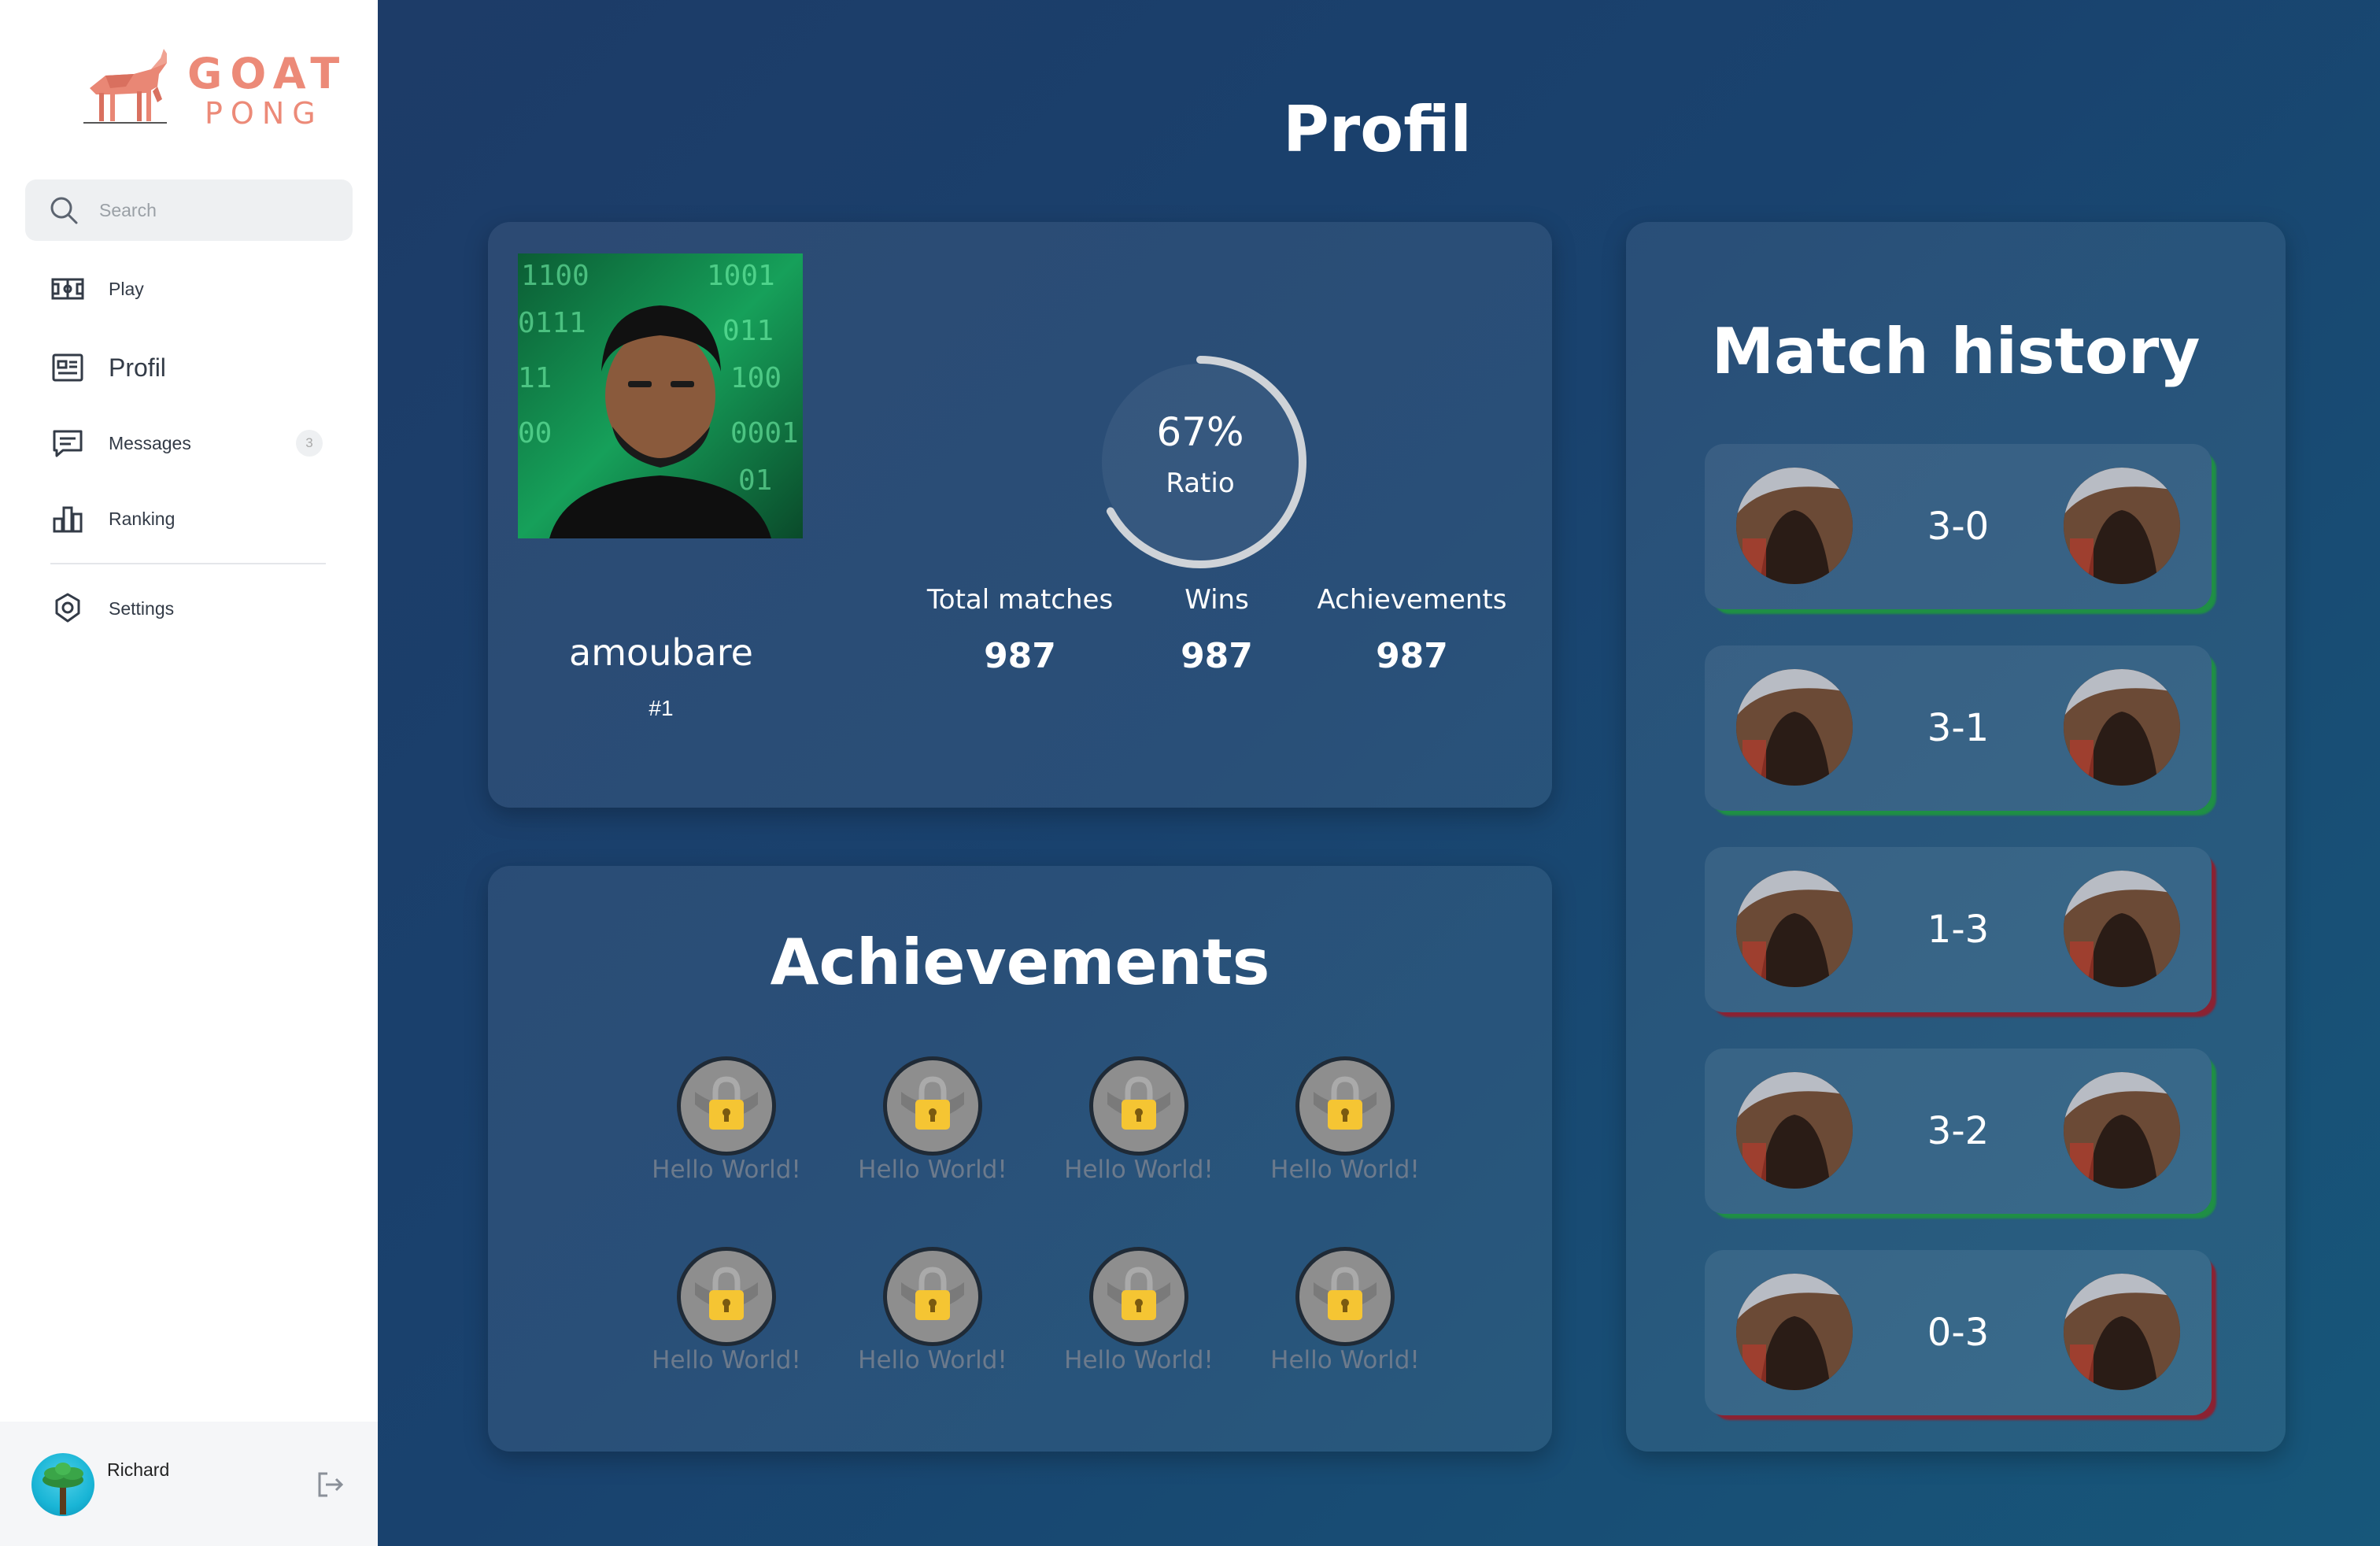  I want to click on win-ratio-label: Ratio, so click(1200, 483).